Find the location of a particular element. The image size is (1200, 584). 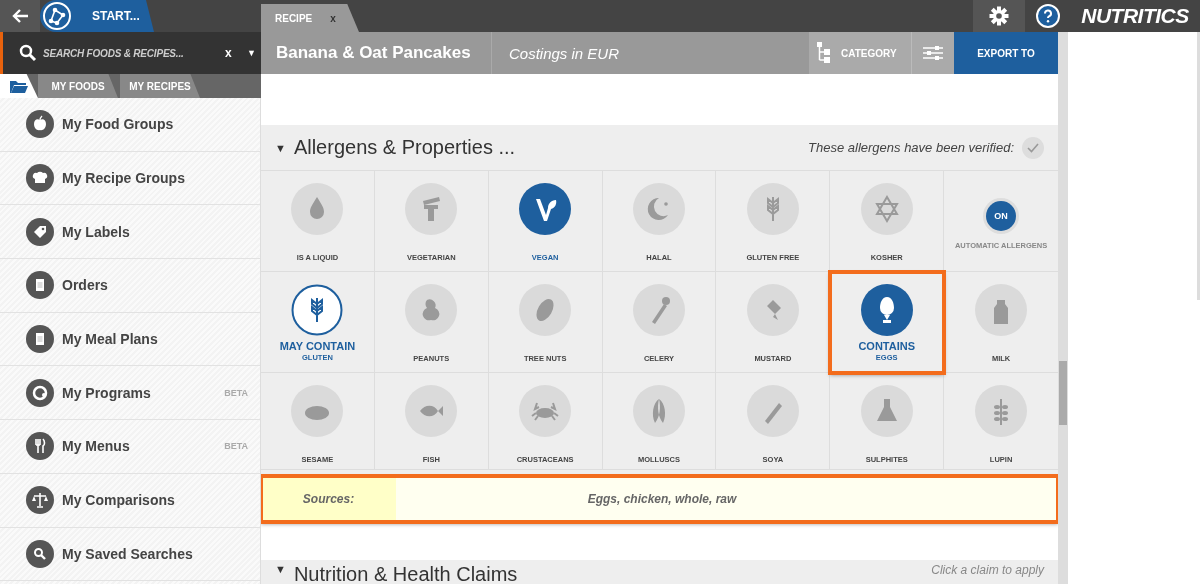

sidebar-item: My Food Groups is located at coordinates (130, 125).